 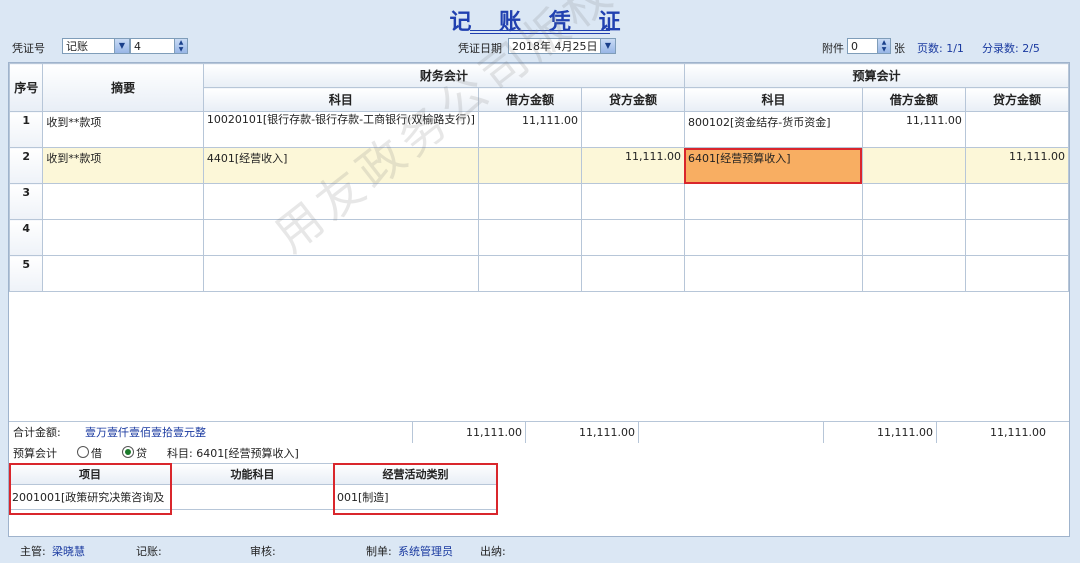 What do you see at coordinates (83, 452) in the screenshot?
I see `radio-off-icon` at bounding box center [83, 452].